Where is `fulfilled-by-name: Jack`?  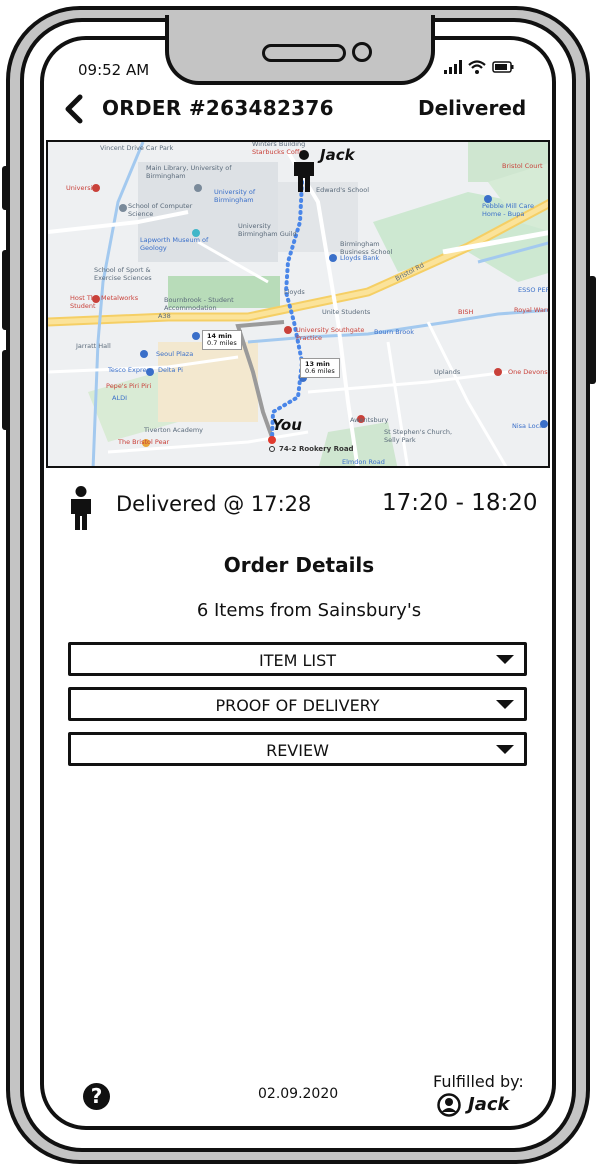 fulfilled-by-name: Jack is located at coordinates (489, 1104).